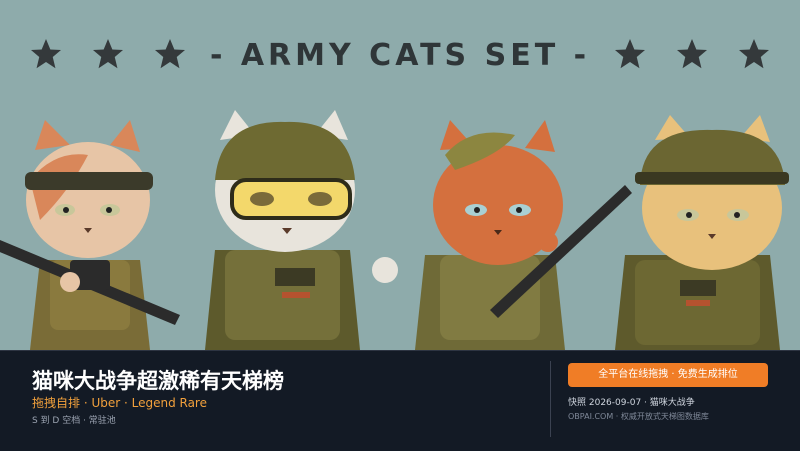  I want to click on divider, so click(550, 399).